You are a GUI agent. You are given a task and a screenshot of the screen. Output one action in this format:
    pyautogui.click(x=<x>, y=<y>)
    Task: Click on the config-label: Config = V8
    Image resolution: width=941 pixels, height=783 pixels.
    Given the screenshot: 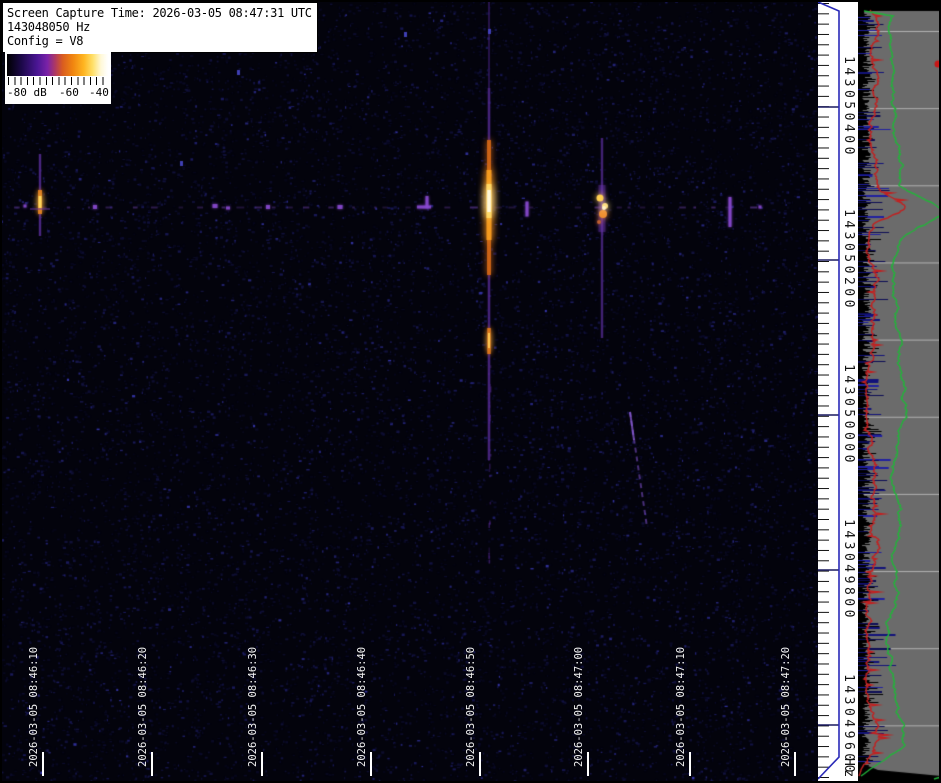 What is the action you would take?
    pyautogui.click(x=45, y=41)
    